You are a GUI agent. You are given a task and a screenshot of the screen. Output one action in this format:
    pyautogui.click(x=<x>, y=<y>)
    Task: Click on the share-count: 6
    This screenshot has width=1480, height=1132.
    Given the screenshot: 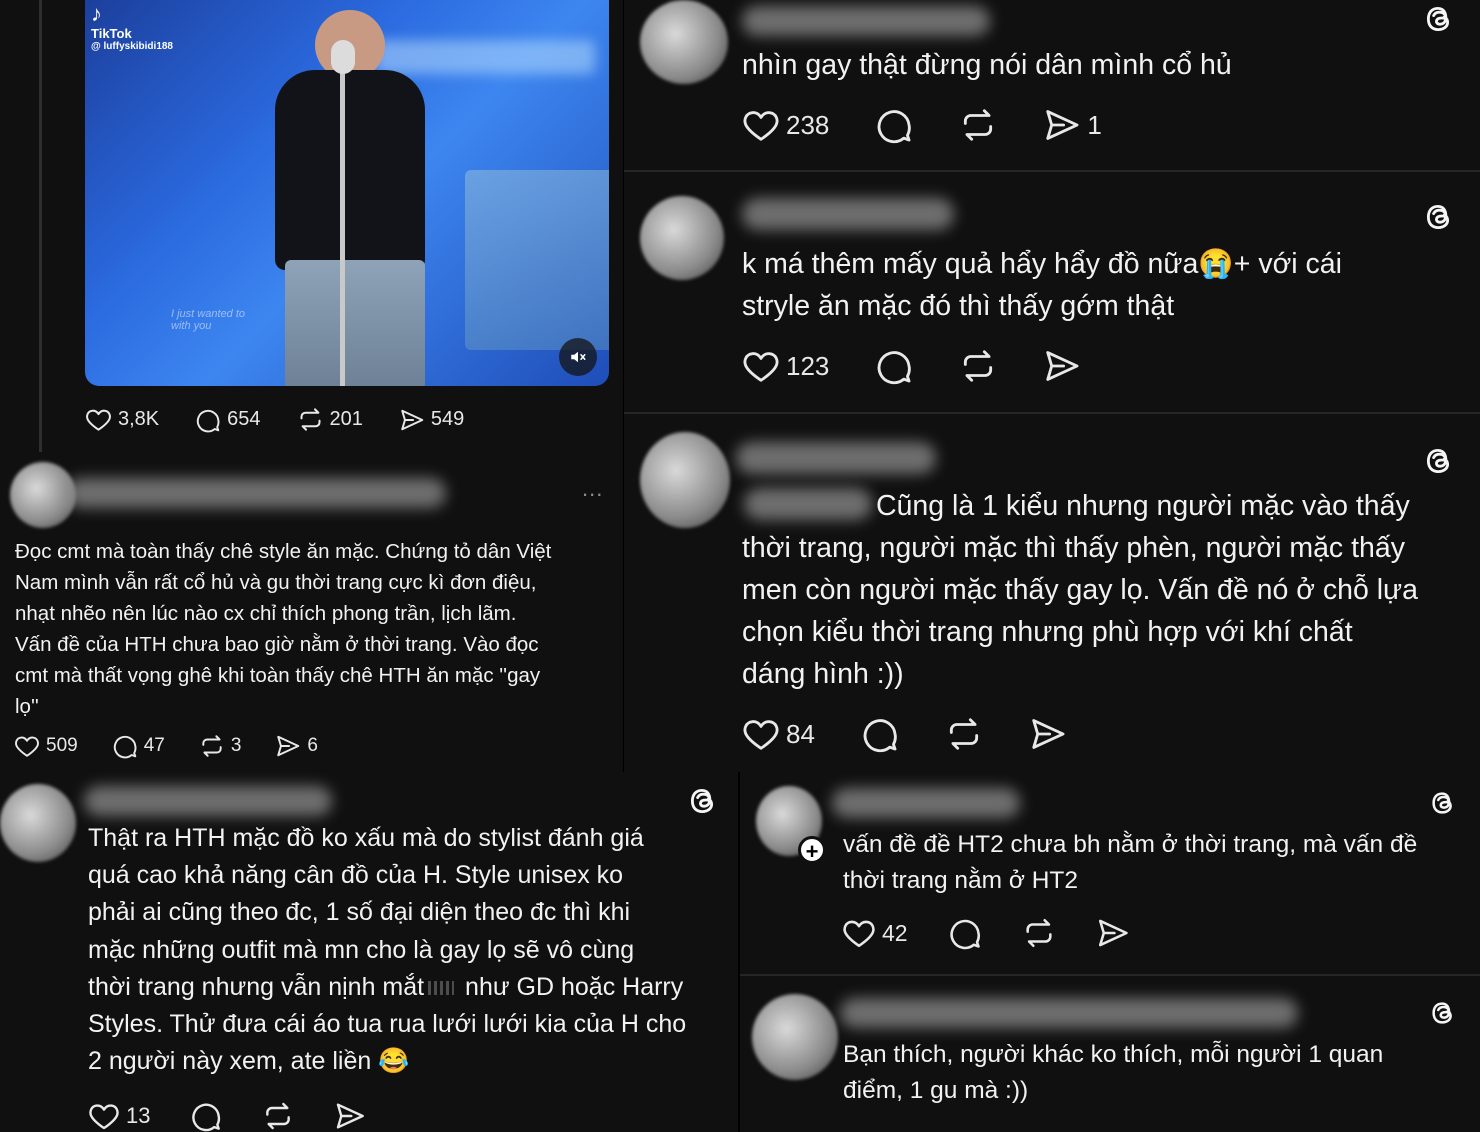 What is the action you would take?
    pyautogui.click(x=312, y=745)
    